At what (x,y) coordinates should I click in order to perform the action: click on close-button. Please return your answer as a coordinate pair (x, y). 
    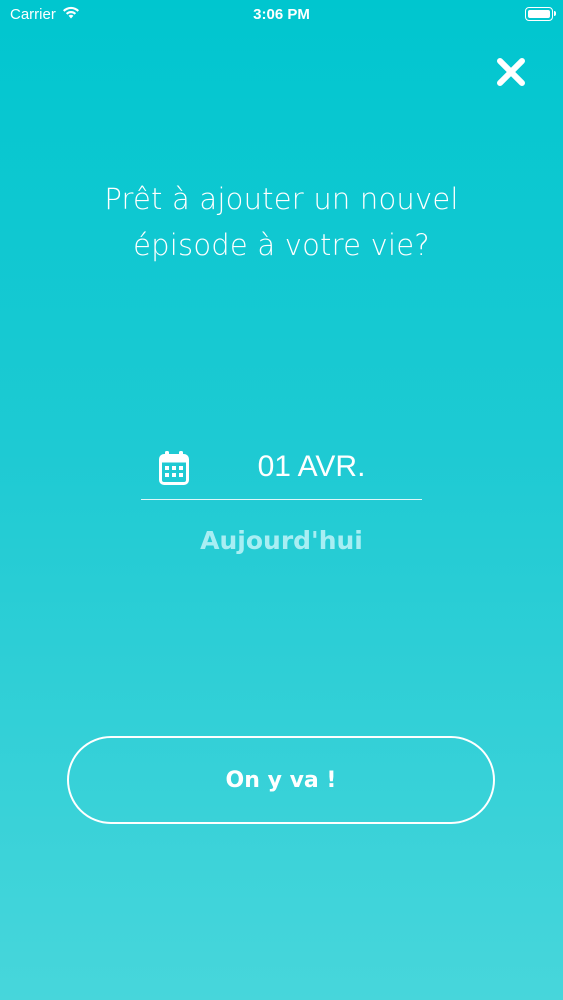
    Looking at the image, I should click on (511, 72).